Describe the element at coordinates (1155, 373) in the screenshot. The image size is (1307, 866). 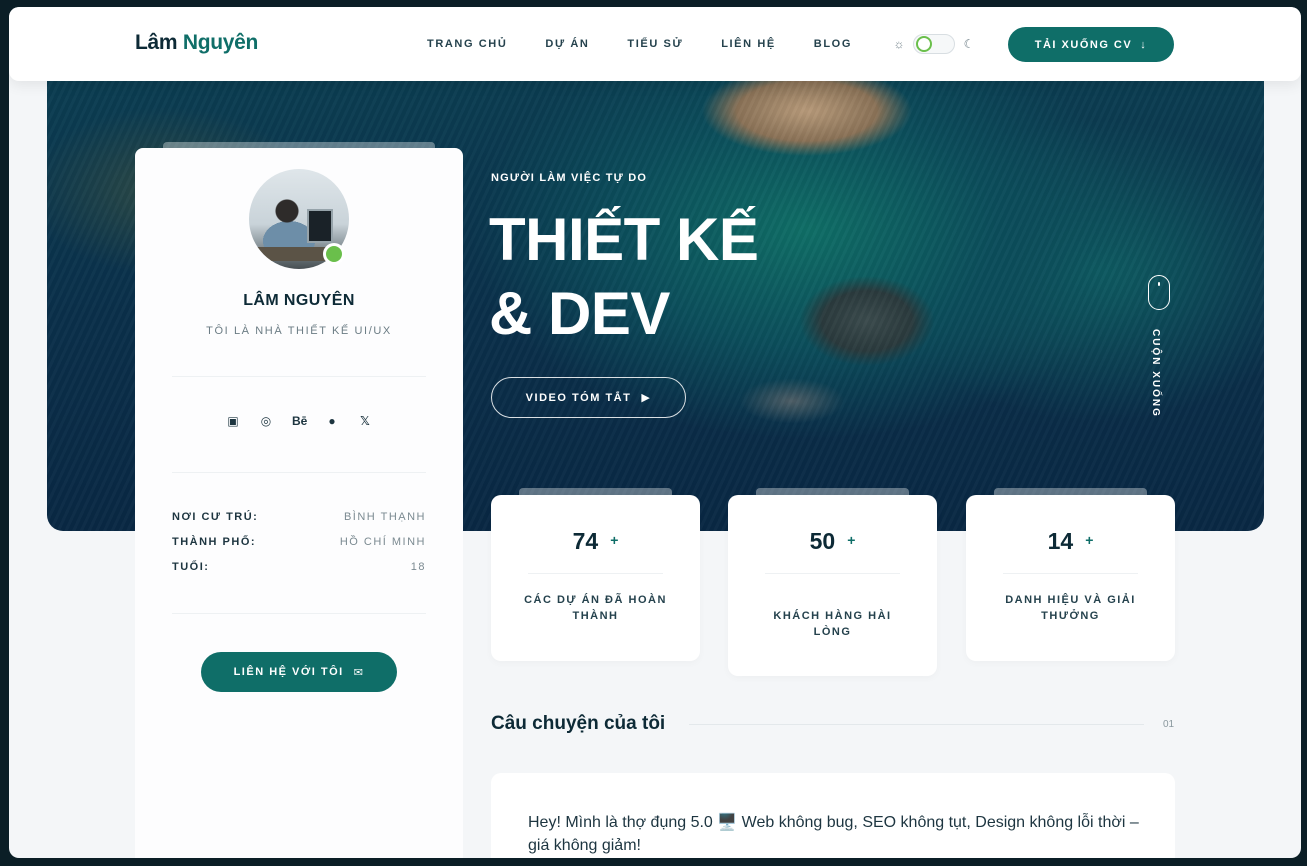
I see `scroll-down-label: CUỘN XUỐNG` at that location.